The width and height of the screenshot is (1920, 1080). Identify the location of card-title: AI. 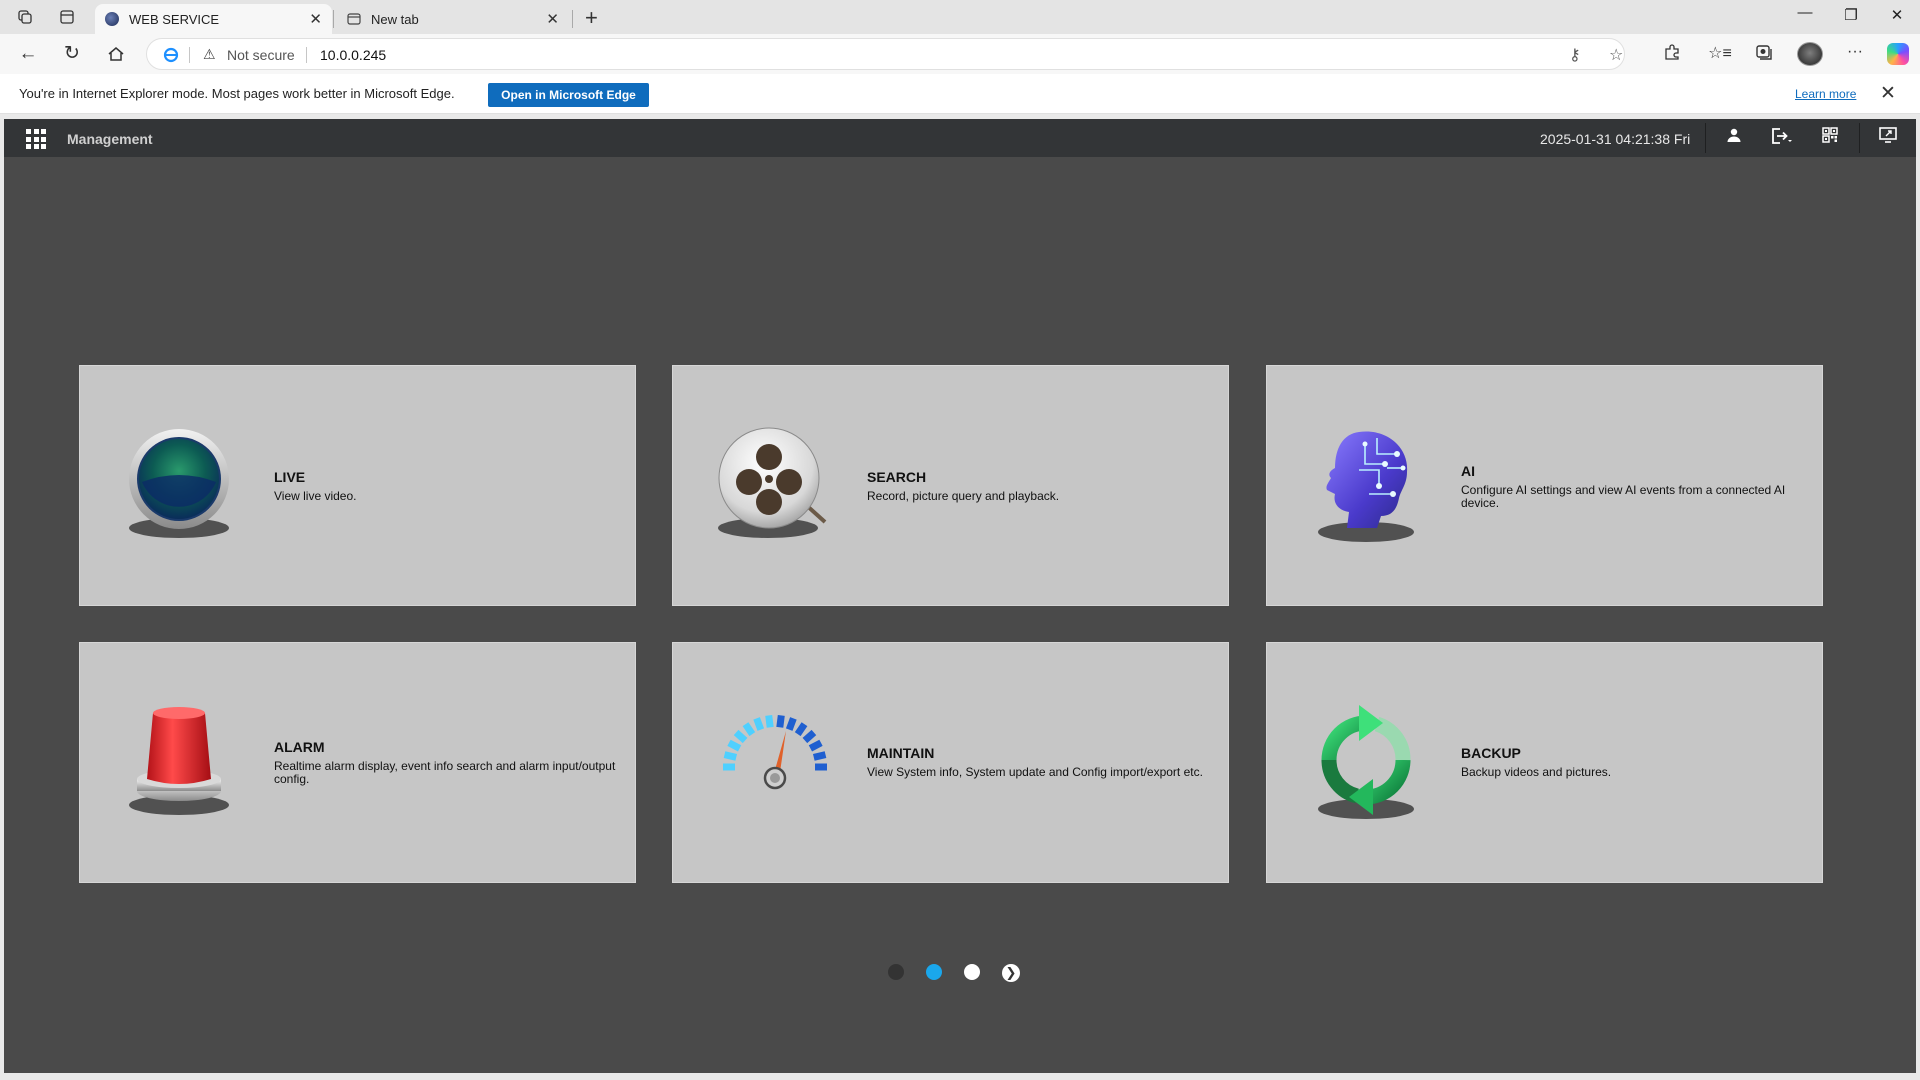
(1468, 471).